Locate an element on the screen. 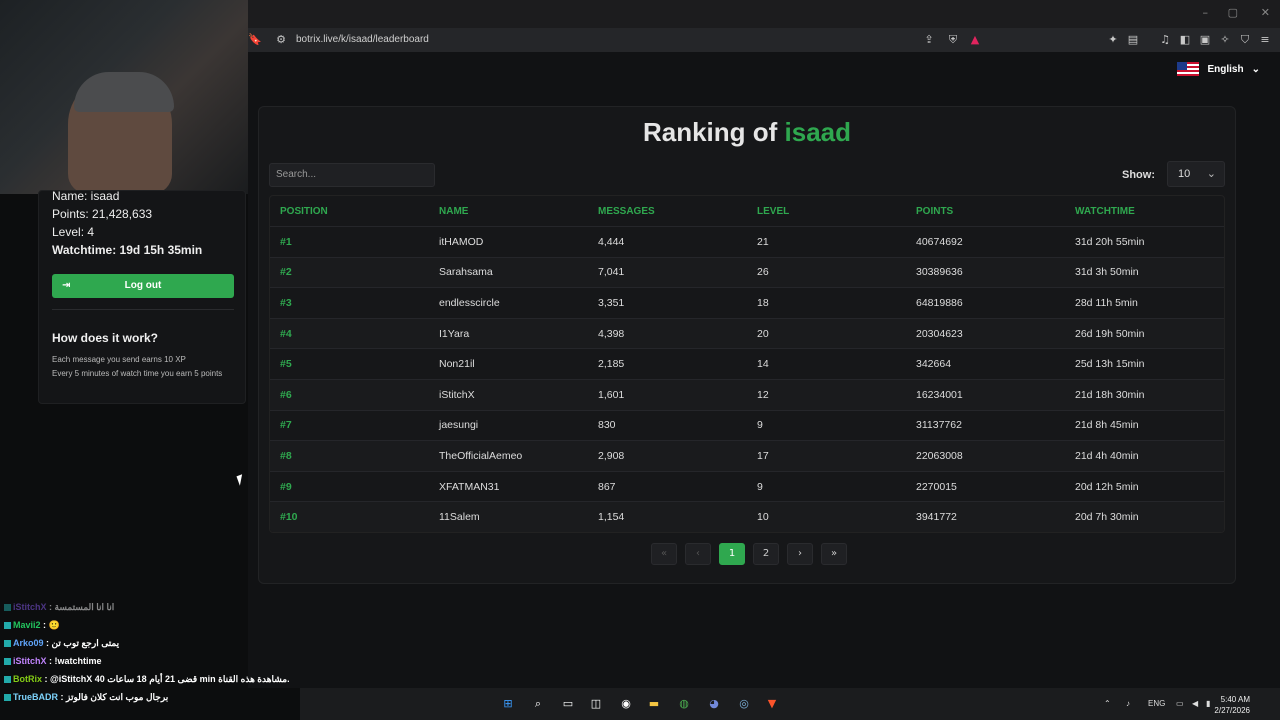  vpn-icon: ⛉ is located at coordinates (1245, 40).